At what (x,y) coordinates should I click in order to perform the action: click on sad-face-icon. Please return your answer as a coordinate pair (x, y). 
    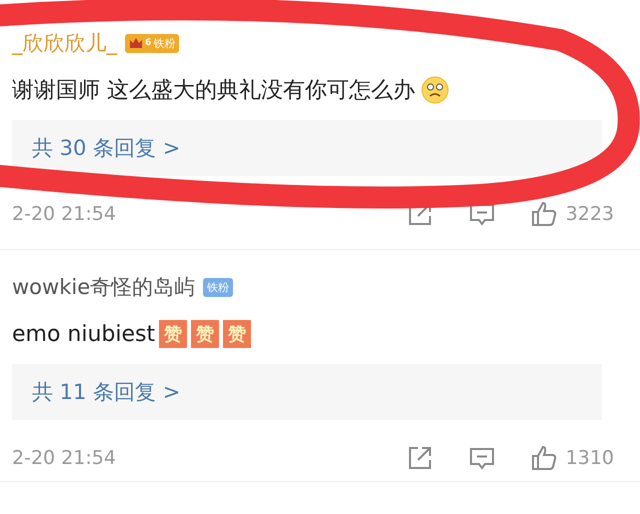
    Looking at the image, I should click on (435, 90).